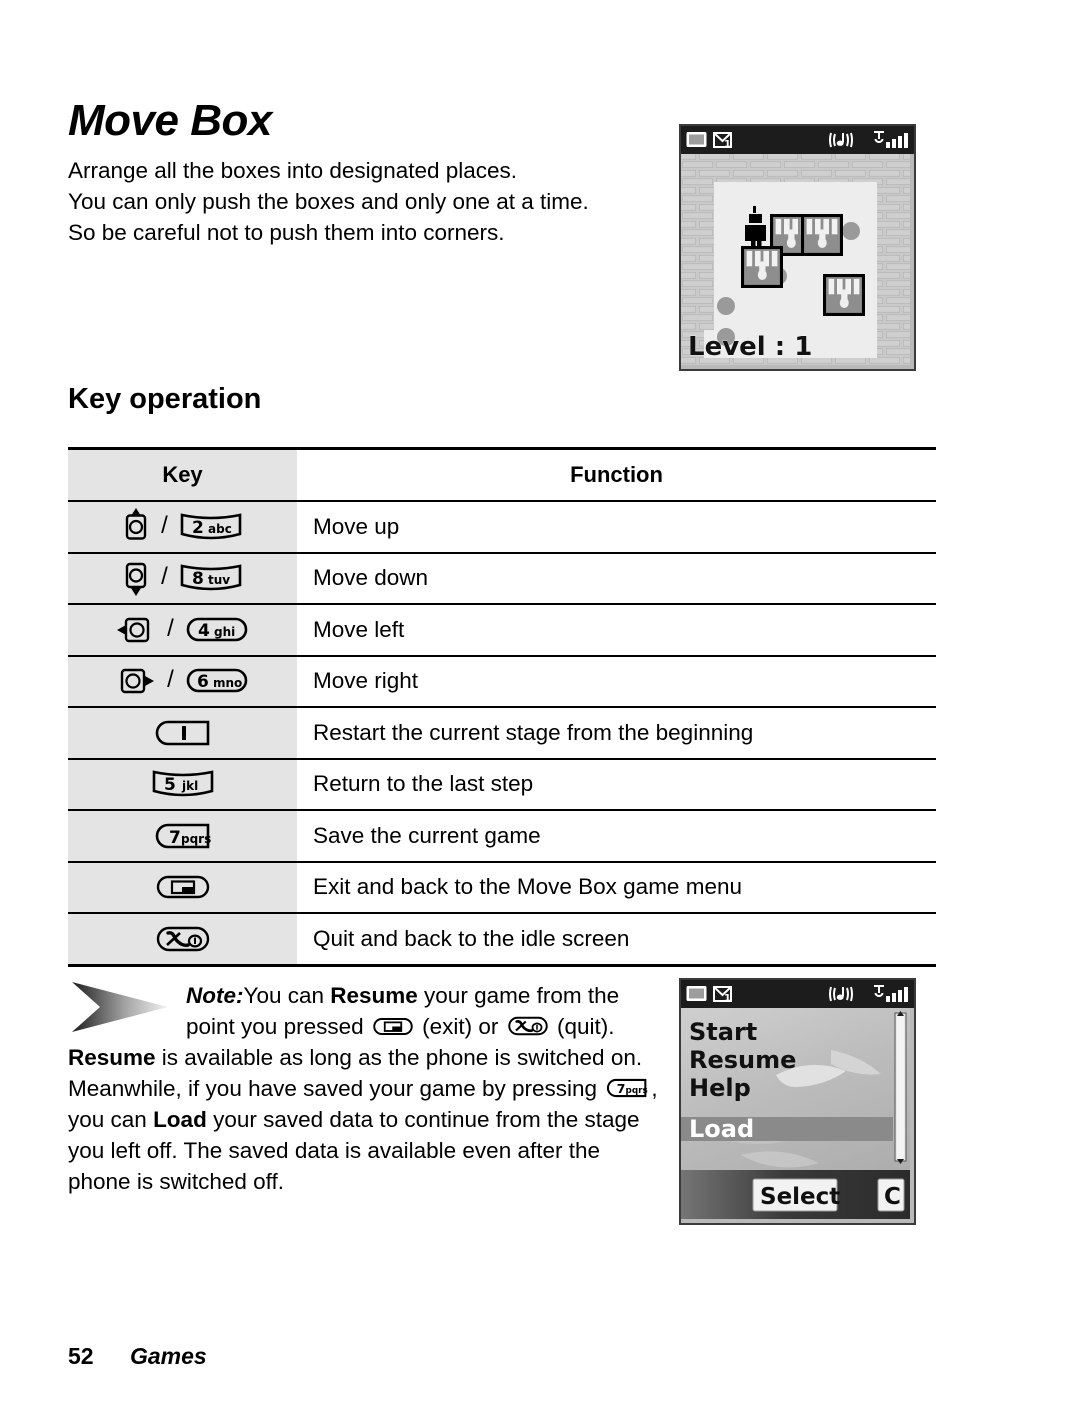 The image size is (1080, 1408). Describe the element at coordinates (720, 1088) in the screenshot. I see `menu-item-help: Help` at that location.